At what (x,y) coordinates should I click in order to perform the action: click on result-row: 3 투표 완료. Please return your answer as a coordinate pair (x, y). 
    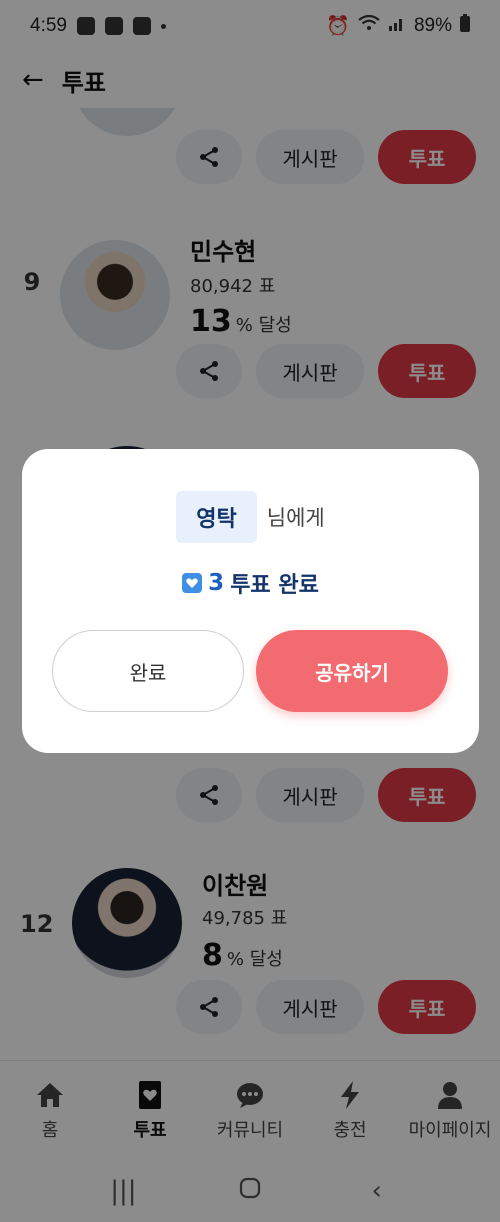
    Looking at the image, I should click on (250, 583).